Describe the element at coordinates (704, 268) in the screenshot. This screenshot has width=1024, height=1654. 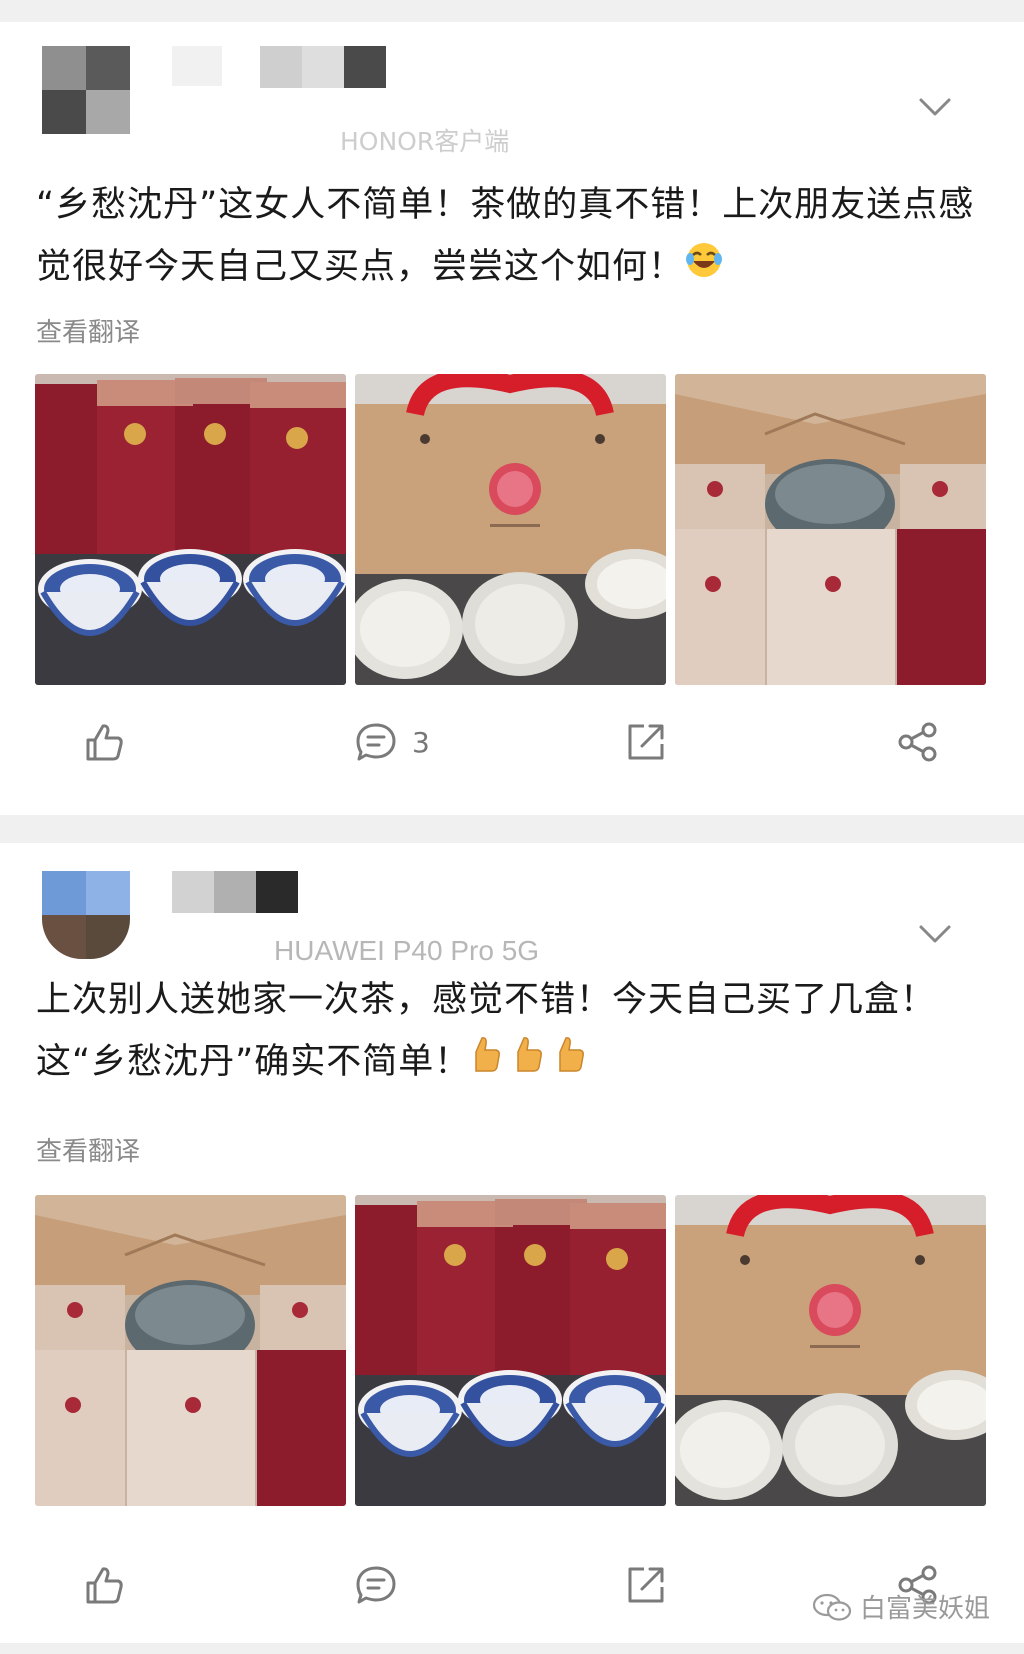
I see `laughing-tears-emoji-icon` at that location.